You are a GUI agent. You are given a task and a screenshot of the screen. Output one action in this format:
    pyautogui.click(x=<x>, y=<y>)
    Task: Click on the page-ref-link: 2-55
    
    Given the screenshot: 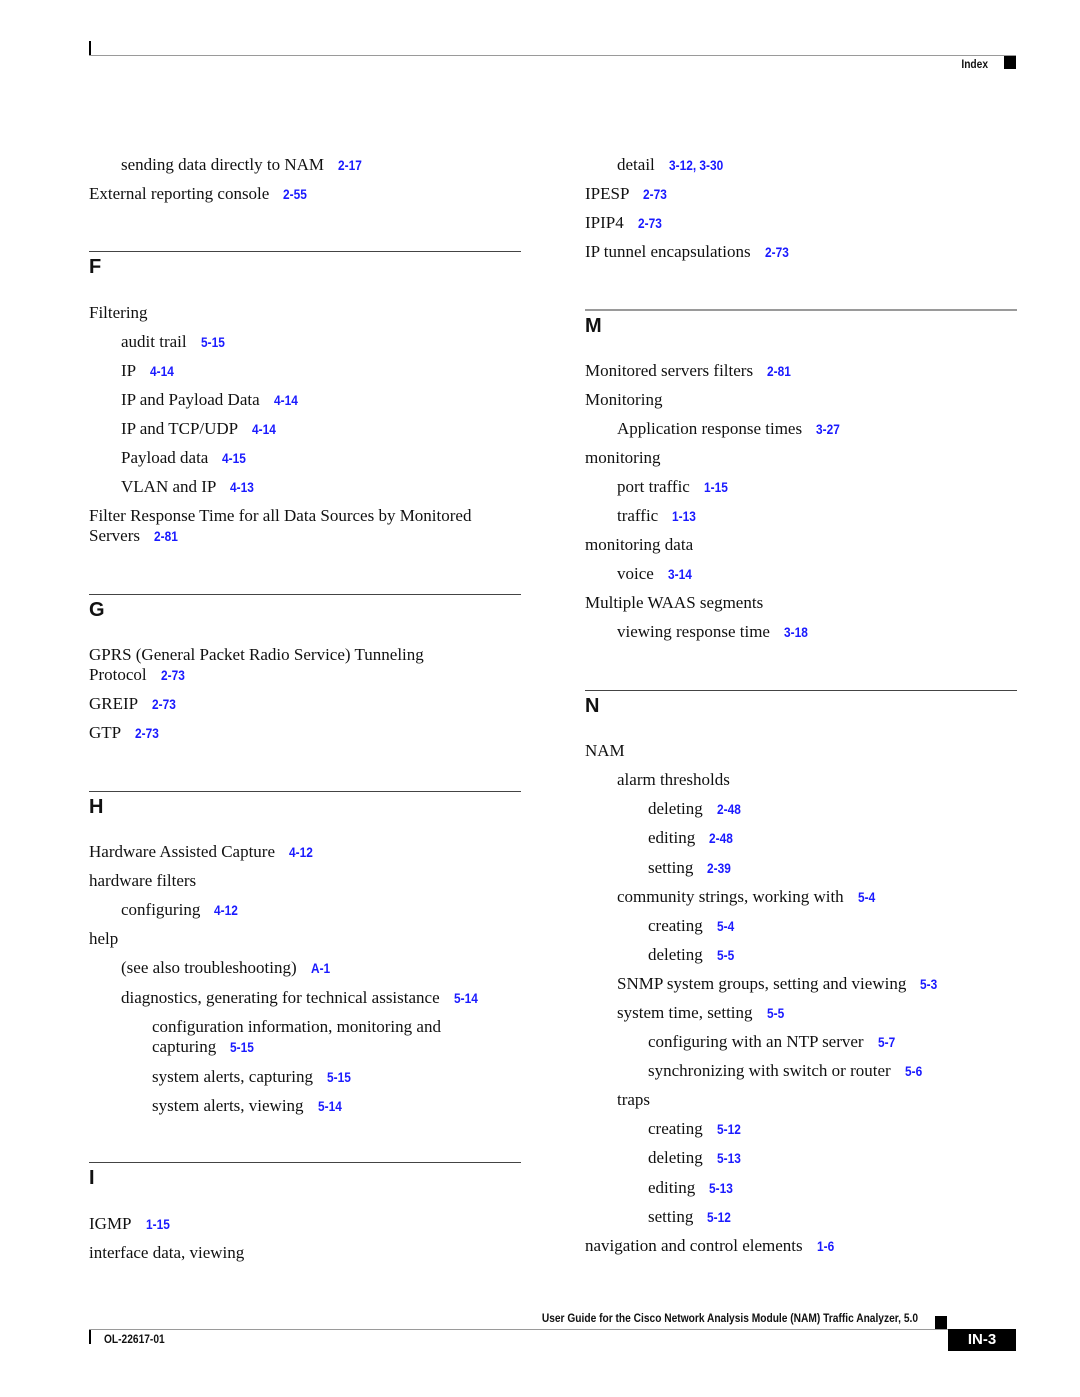 What is the action you would take?
    pyautogui.click(x=295, y=194)
    